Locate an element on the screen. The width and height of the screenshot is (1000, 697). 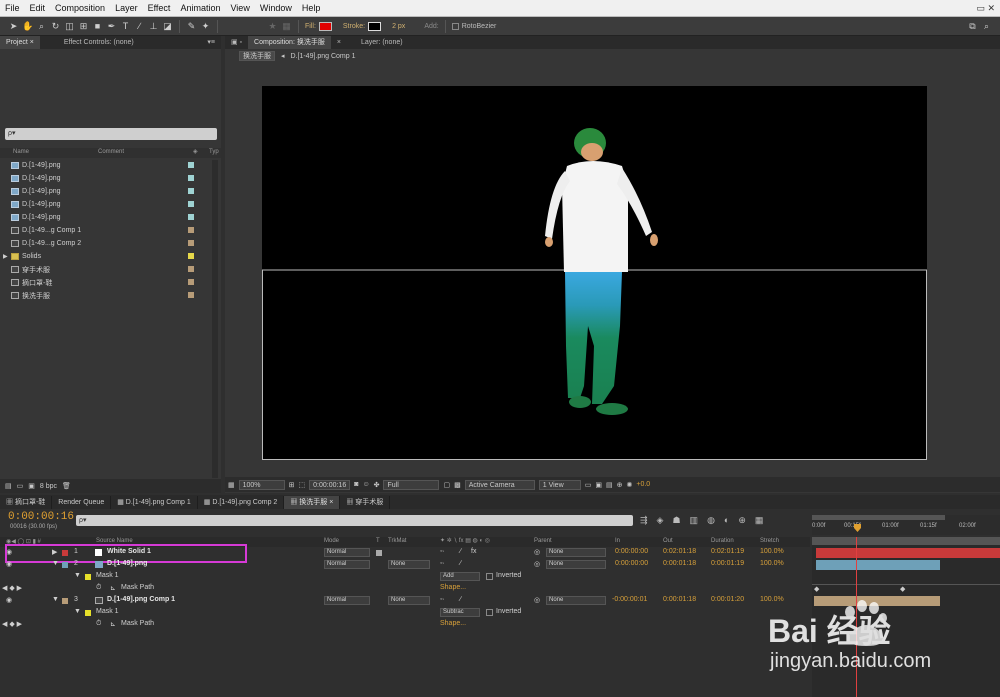
keyframe-nav-icon: ◀ ◆ ▶ is located at coordinates (12, 588).